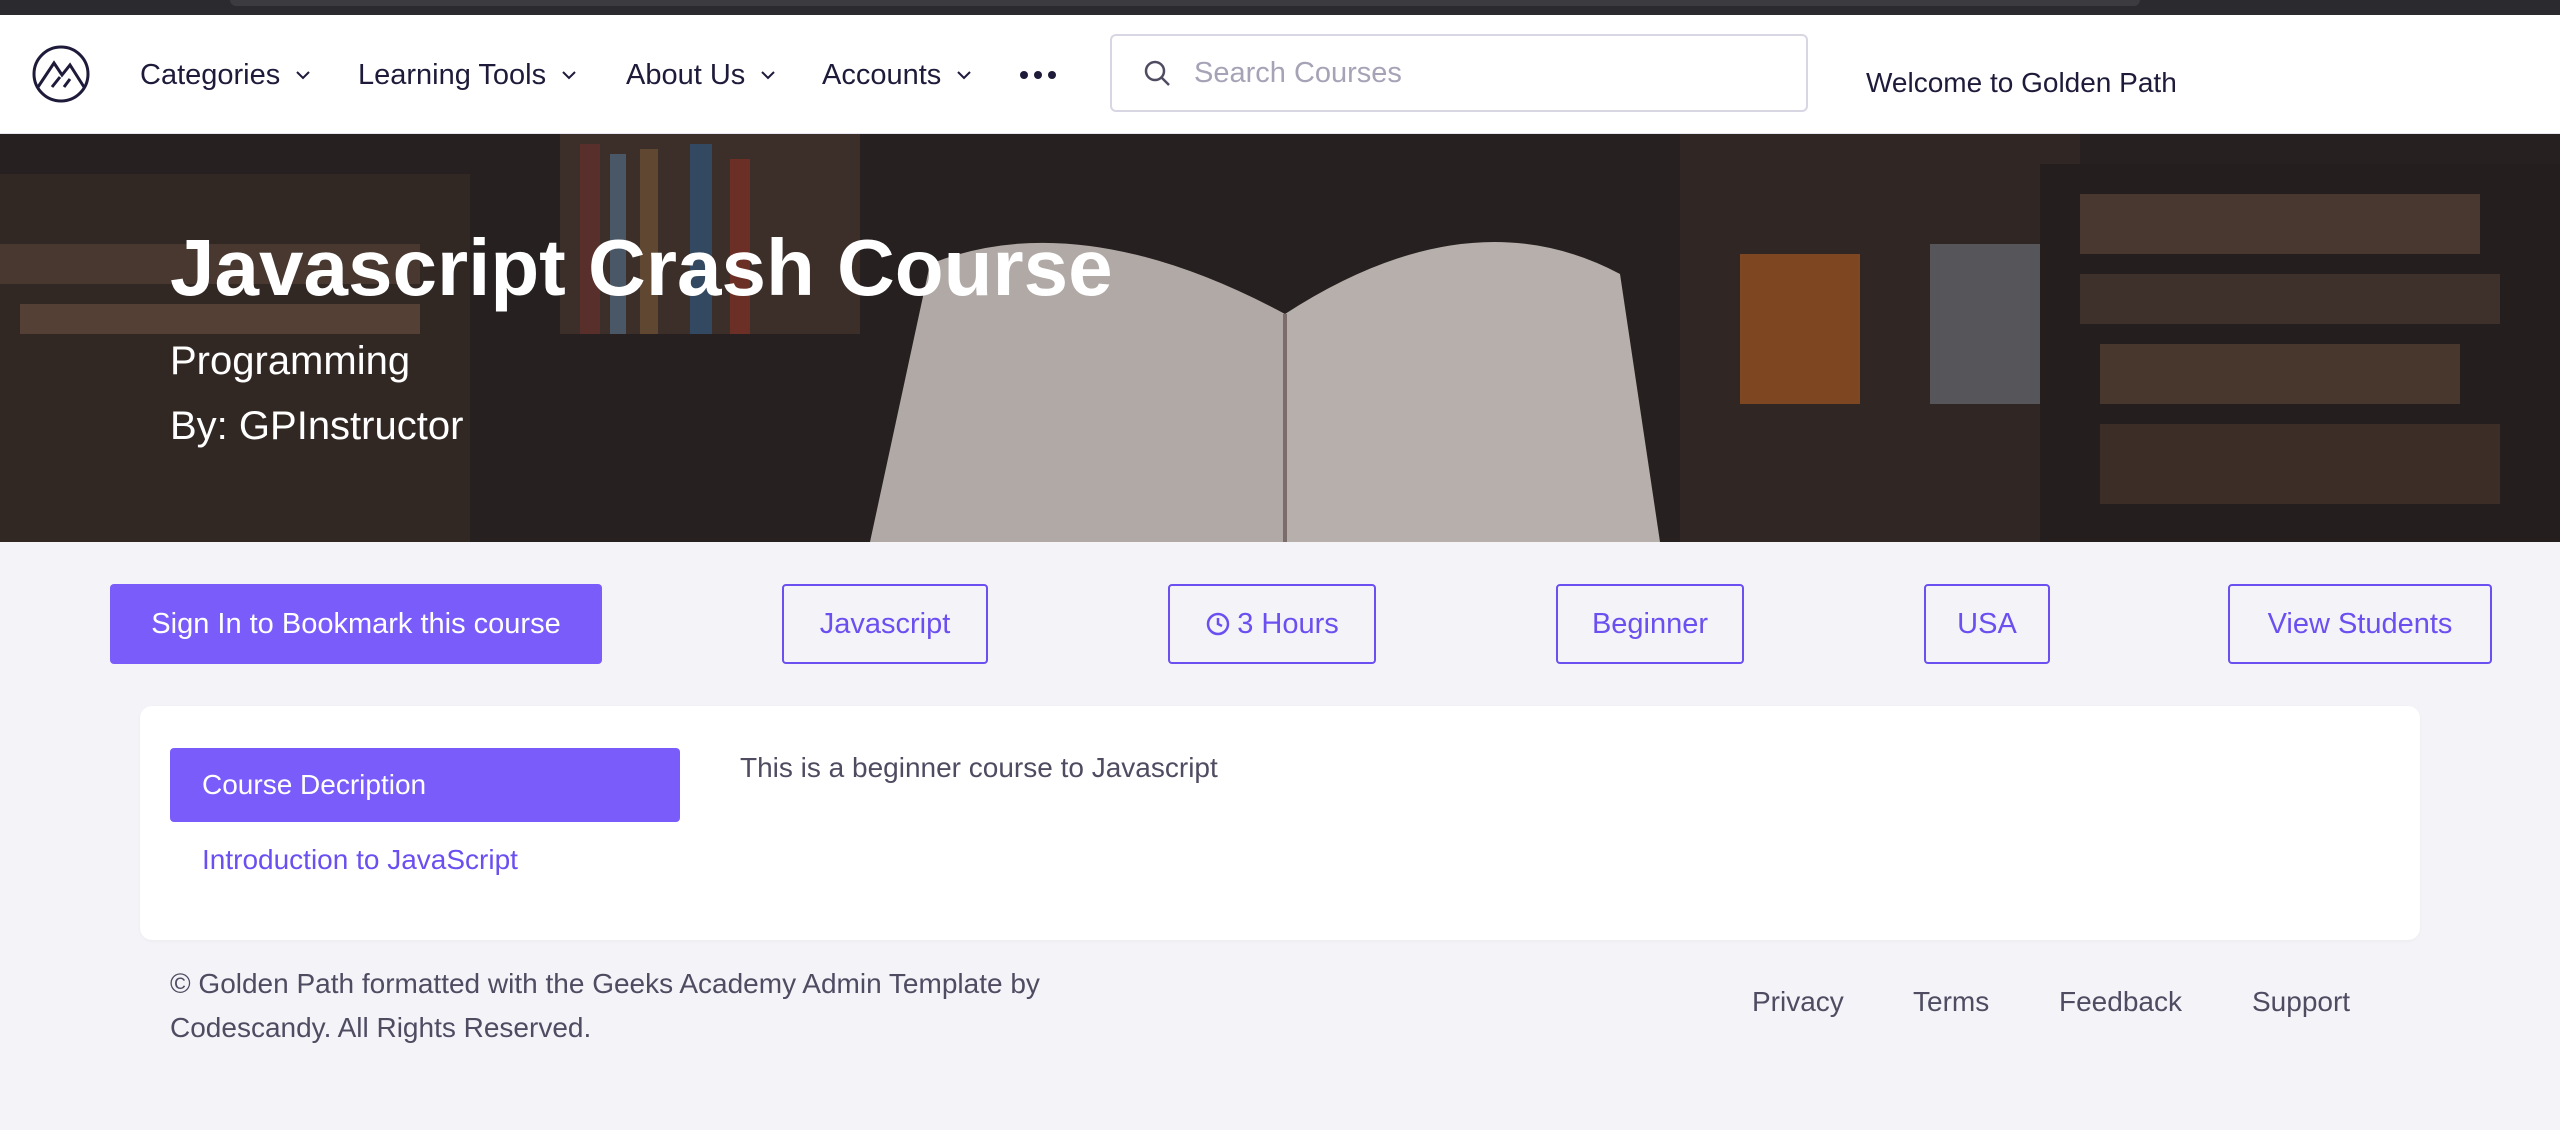 This screenshot has width=2560, height=1130. What do you see at coordinates (2120, 1002) in the screenshot?
I see `footer-link-feedback: Feedback` at bounding box center [2120, 1002].